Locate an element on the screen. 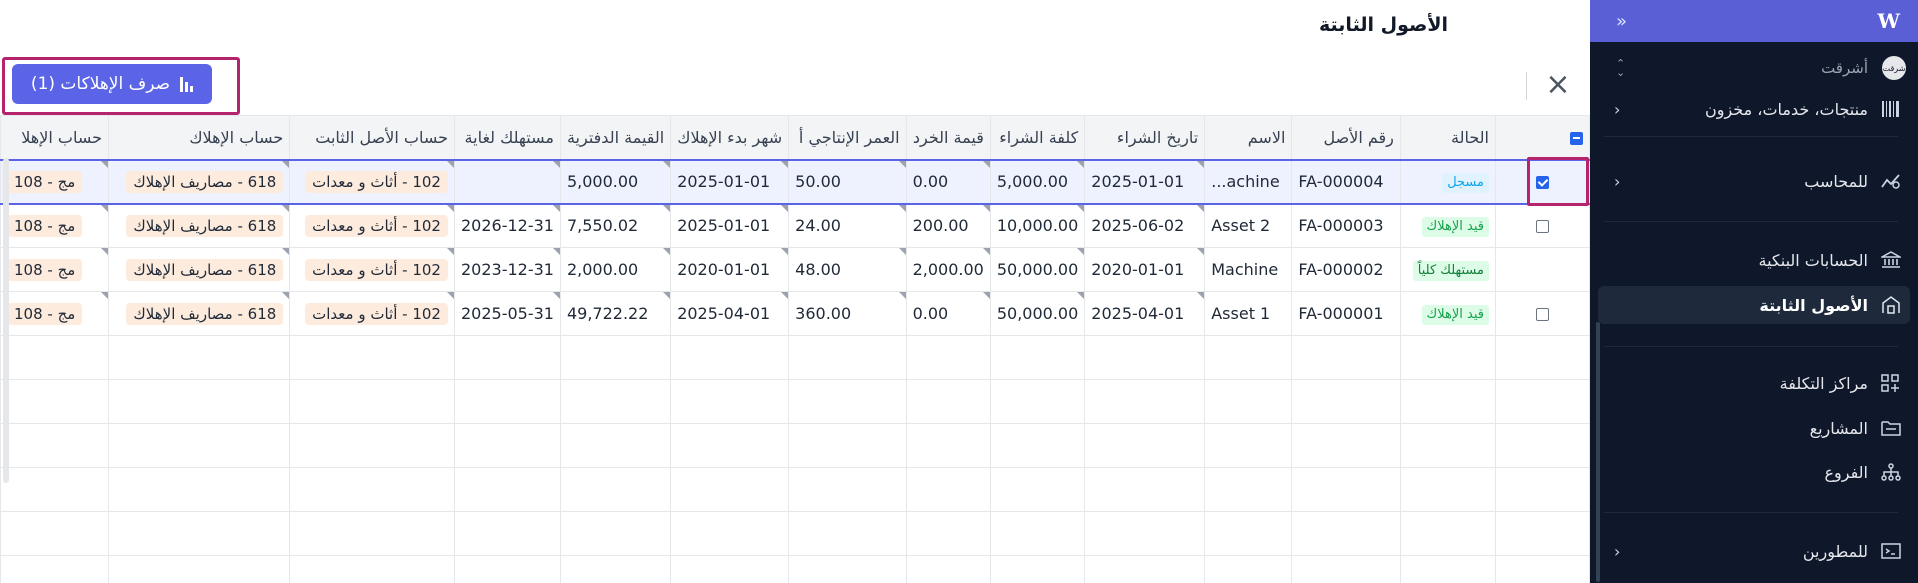 Image resolution: width=1918 pixels, height=583 pixels. app-logo: W is located at coordinates (1889, 21).